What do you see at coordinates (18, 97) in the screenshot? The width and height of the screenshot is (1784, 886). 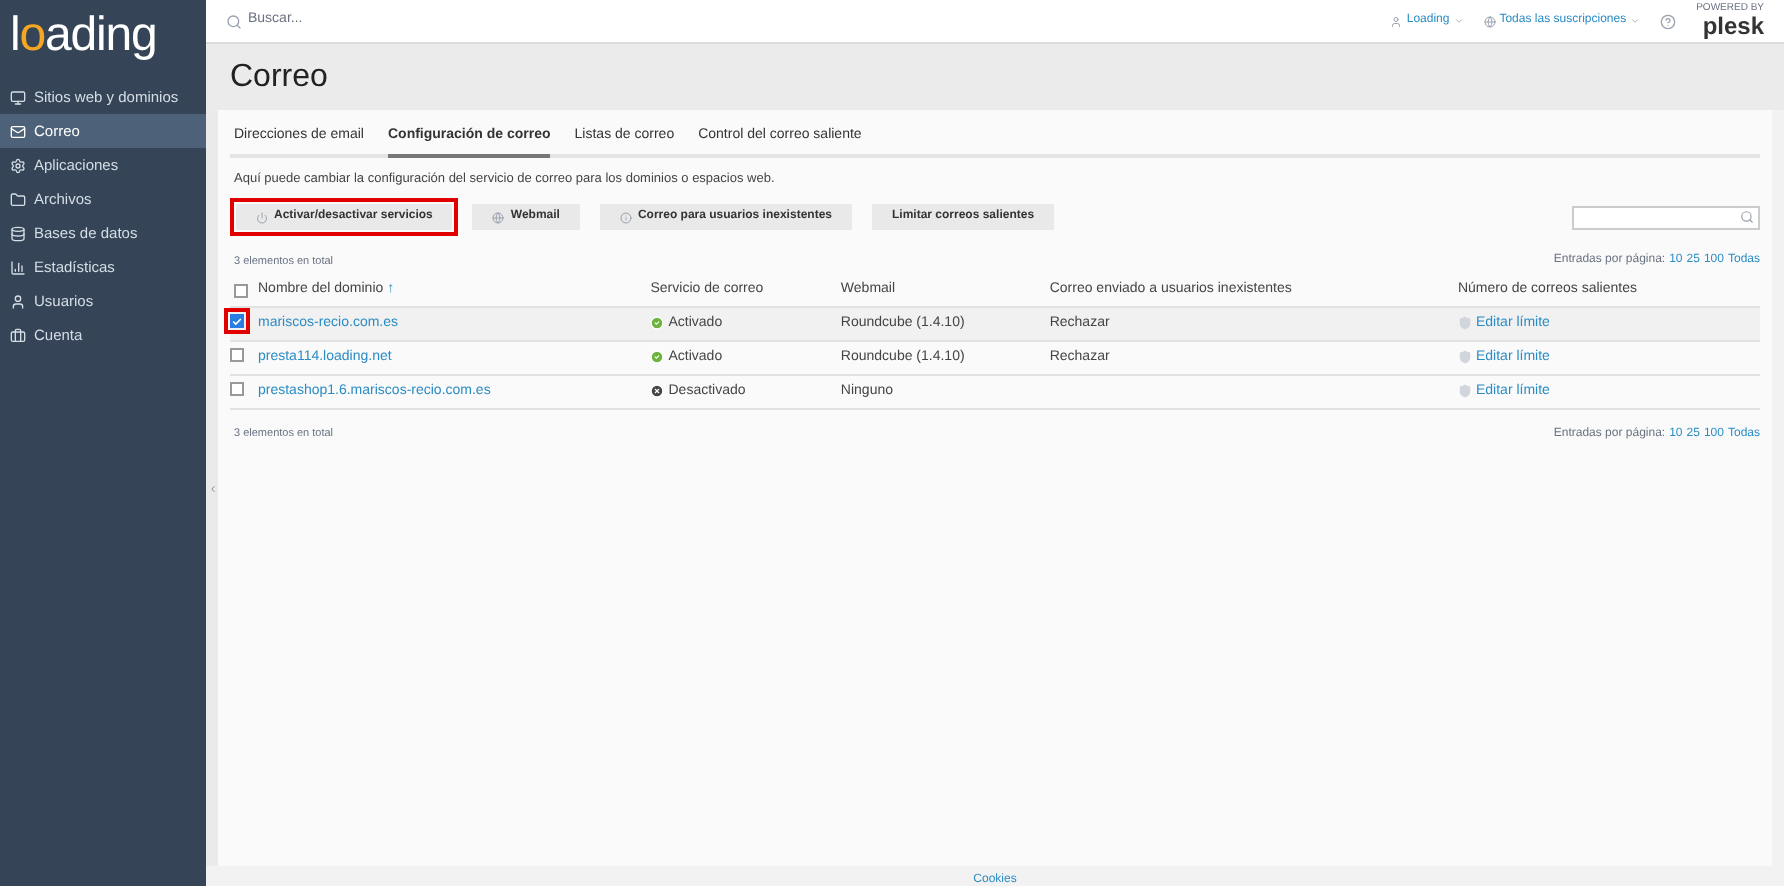 I see `monitor-icon` at bounding box center [18, 97].